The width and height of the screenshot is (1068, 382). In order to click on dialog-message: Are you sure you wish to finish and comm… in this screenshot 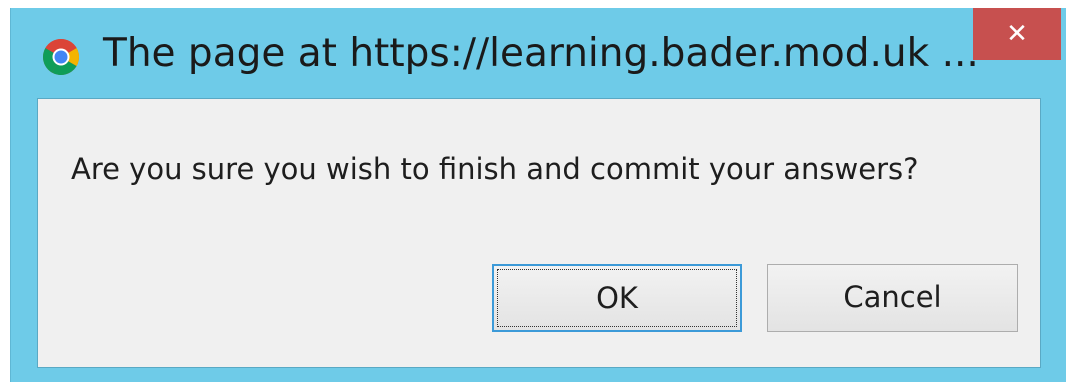, I will do `click(495, 169)`.